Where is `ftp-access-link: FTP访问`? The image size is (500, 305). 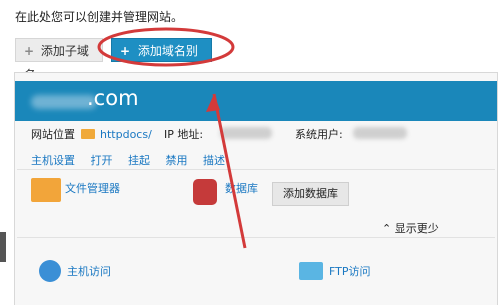
ftp-access-link: FTP访问 is located at coordinates (350, 271).